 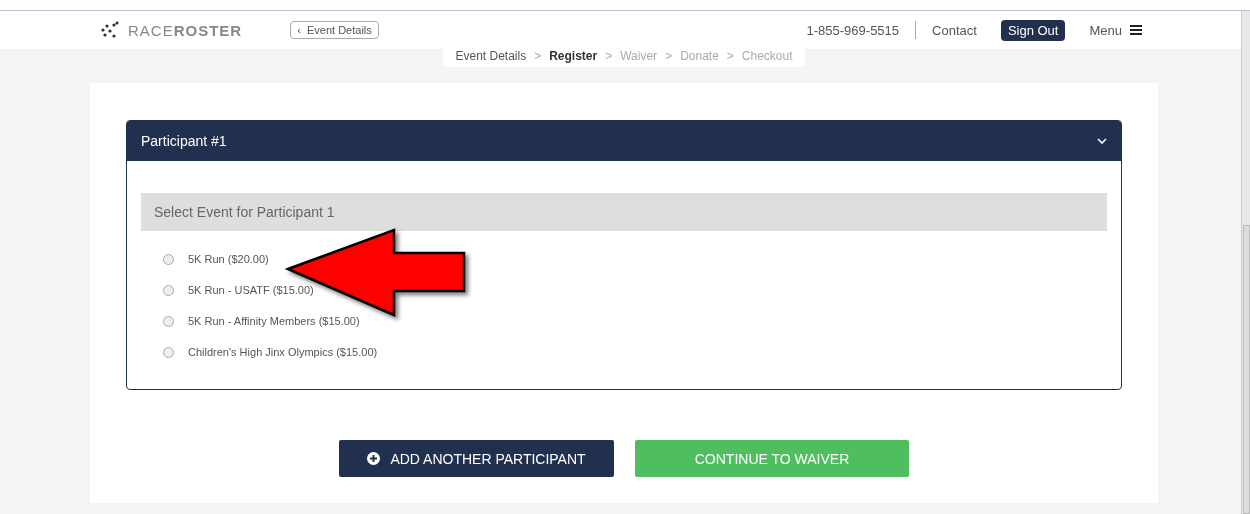 What do you see at coordinates (476, 458) in the screenshot?
I see `add-participant-button: ADD ANOTHER PARTICIPANT` at bounding box center [476, 458].